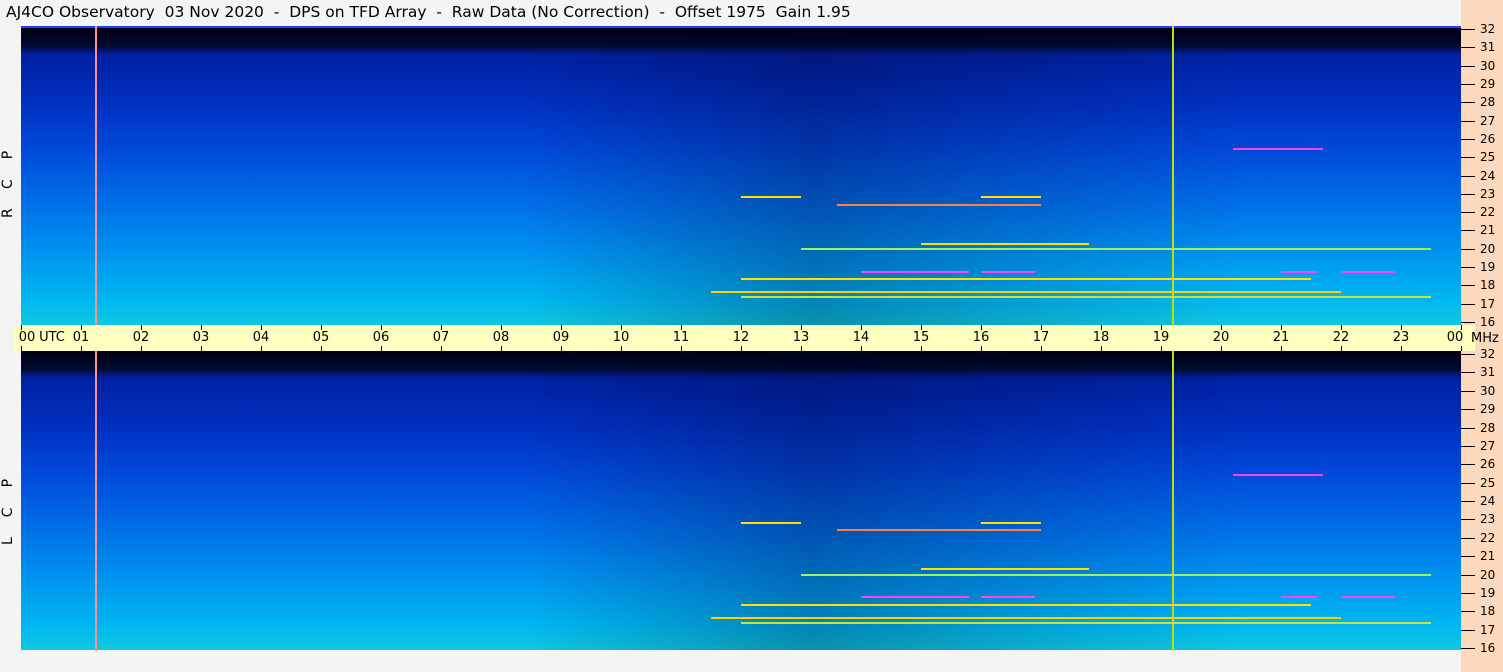 Image resolution: width=1503 pixels, height=672 pixels. Describe the element at coordinates (1488, 354) in the screenshot. I see `freq-tick-label: 32` at that location.